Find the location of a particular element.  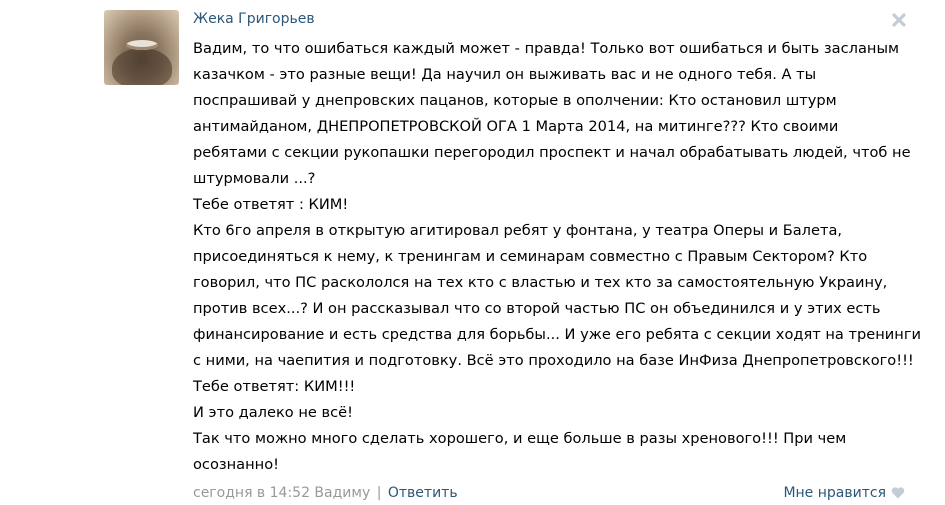

reply-link: Ответить is located at coordinates (423, 493).